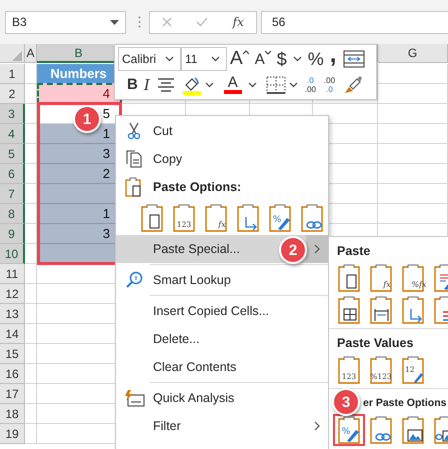 This screenshot has width=448, height=449. I want to click on comma-style-button: ,, so click(333, 59).